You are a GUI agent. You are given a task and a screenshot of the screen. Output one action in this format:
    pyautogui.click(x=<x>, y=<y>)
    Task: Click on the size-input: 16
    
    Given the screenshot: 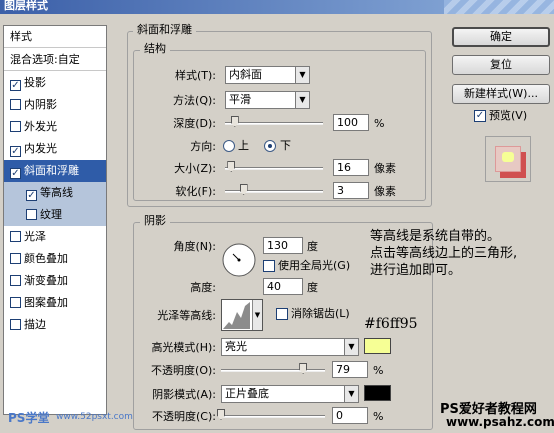 What is the action you would take?
    pyautogui.click(x=351, y=167)
    